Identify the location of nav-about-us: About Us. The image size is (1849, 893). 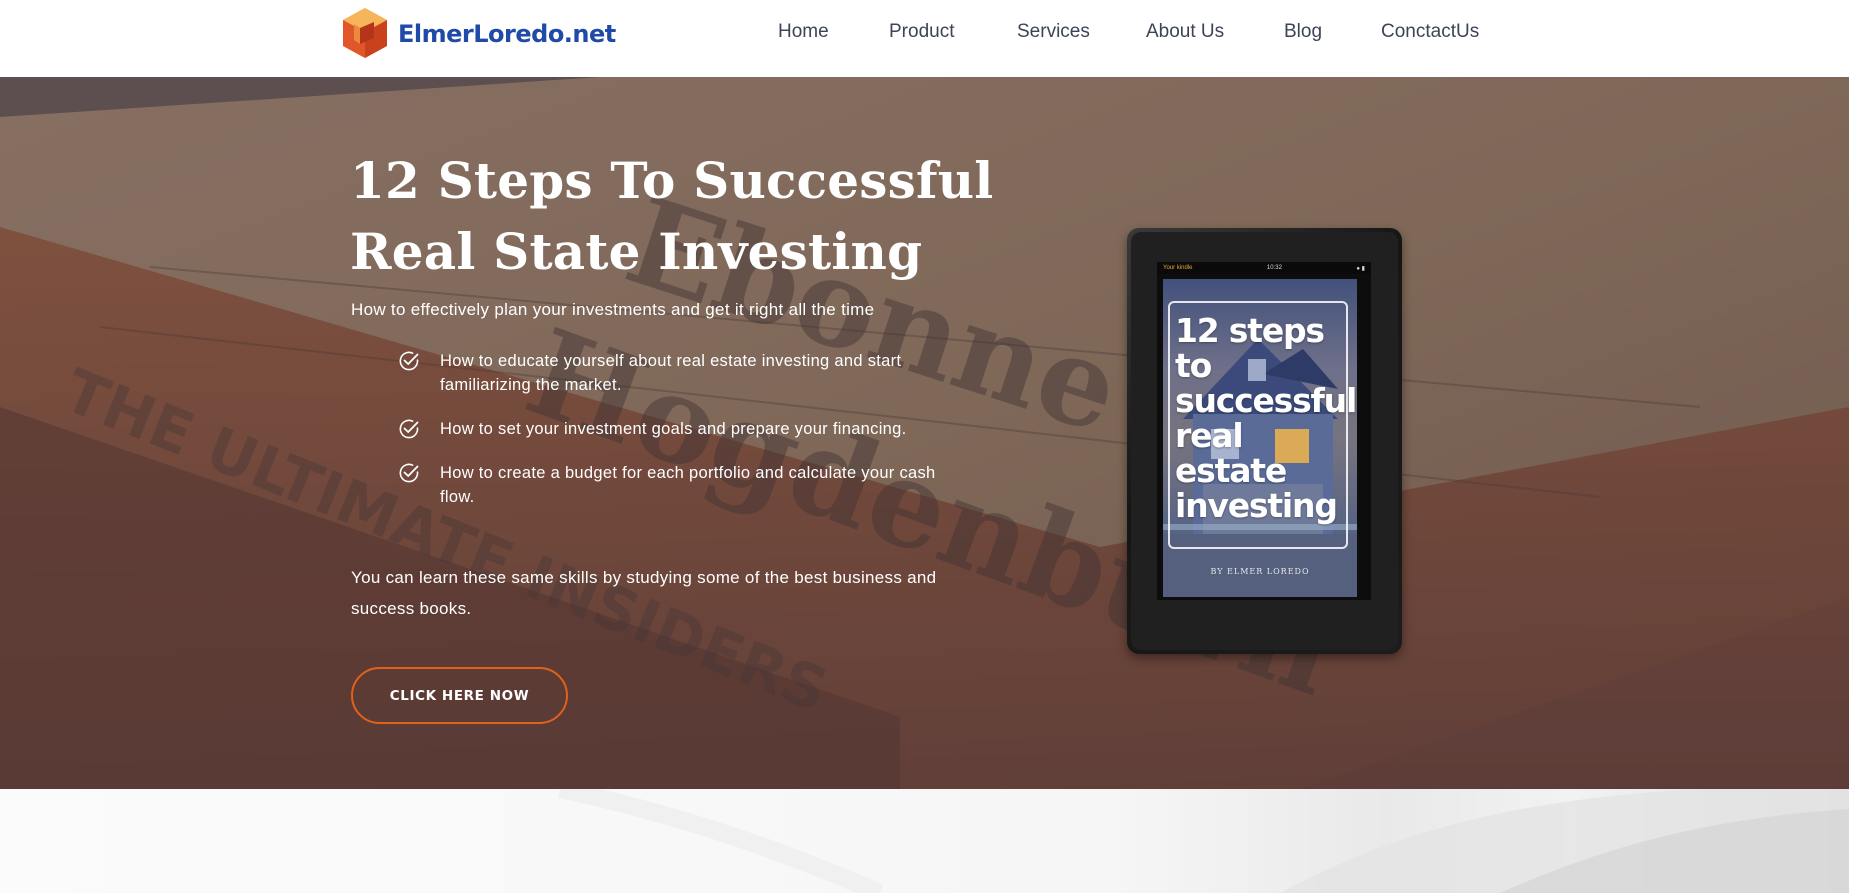
(1185, 32).